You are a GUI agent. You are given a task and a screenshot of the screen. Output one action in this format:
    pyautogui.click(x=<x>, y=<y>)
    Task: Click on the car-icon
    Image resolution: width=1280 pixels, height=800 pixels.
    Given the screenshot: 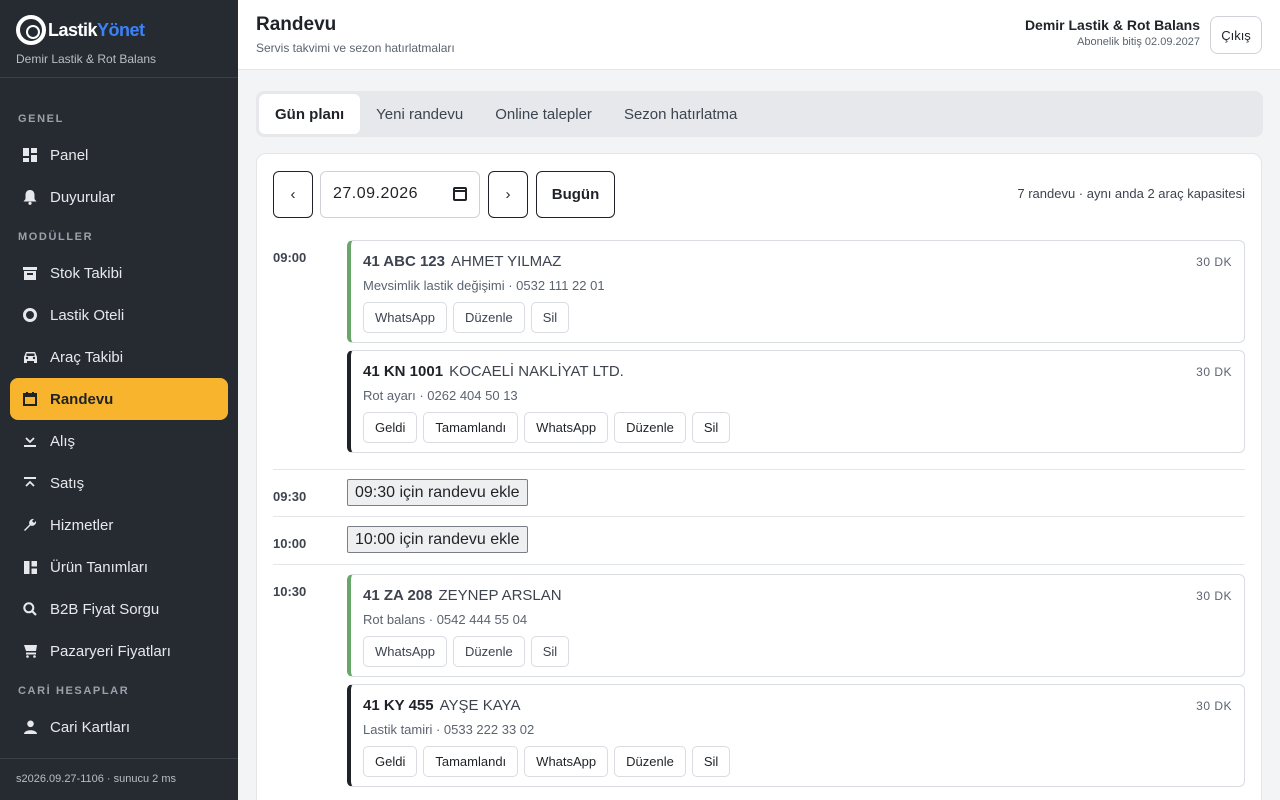 What is the action you would take?
    pyautogui.click(x=30, y=357)
    